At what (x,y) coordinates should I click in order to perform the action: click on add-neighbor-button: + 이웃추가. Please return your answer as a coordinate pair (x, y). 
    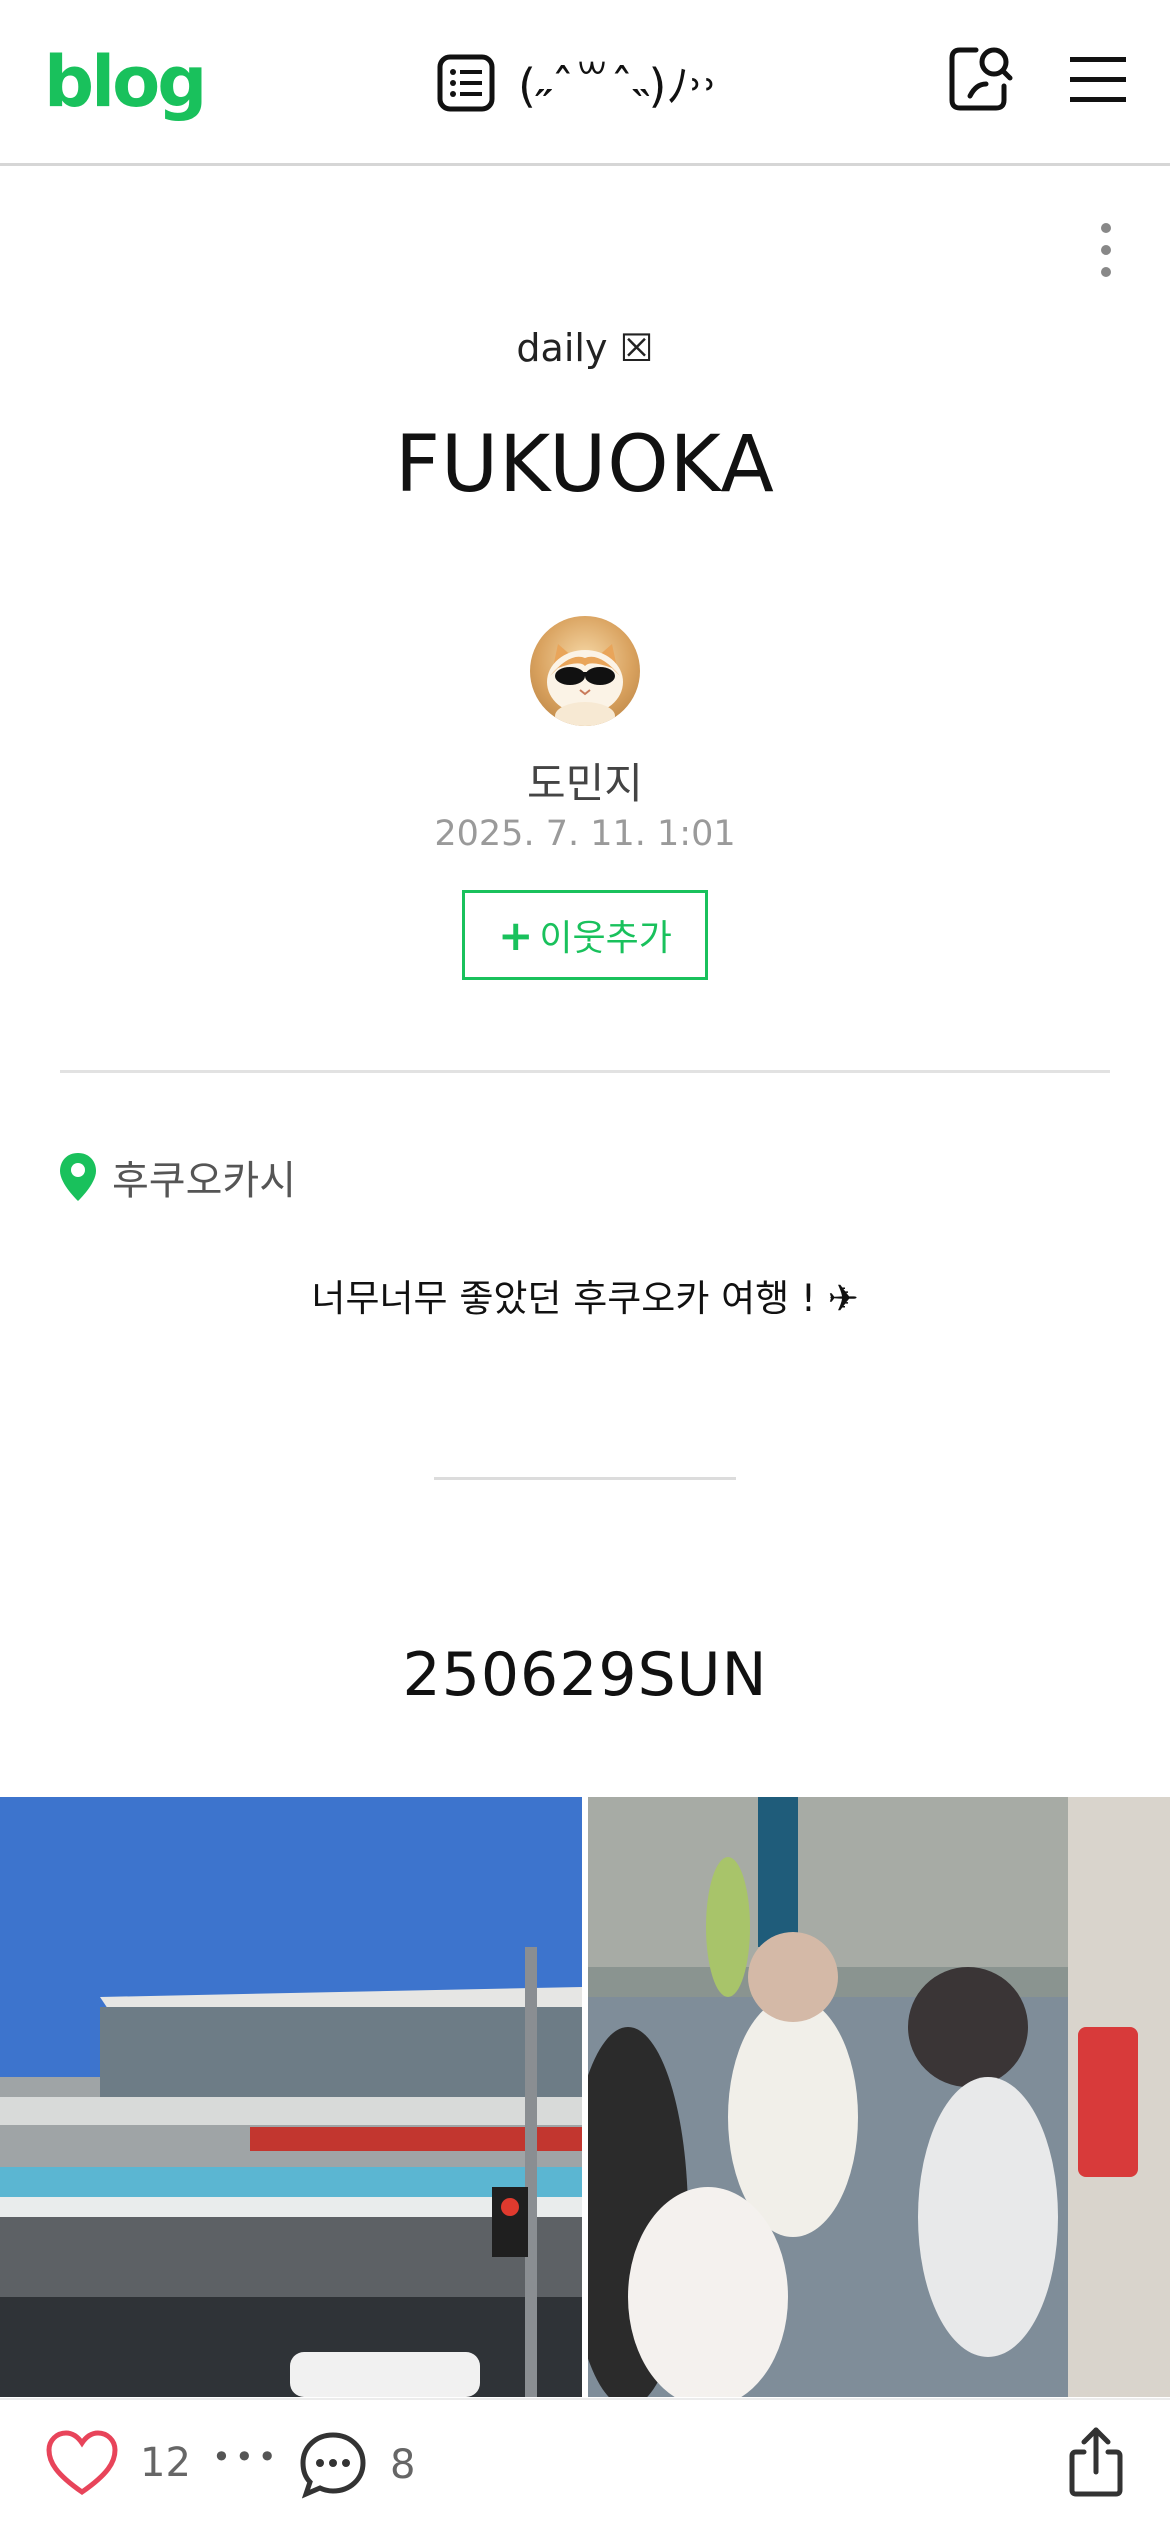
    Looking at the image, I should click on (585, 935).